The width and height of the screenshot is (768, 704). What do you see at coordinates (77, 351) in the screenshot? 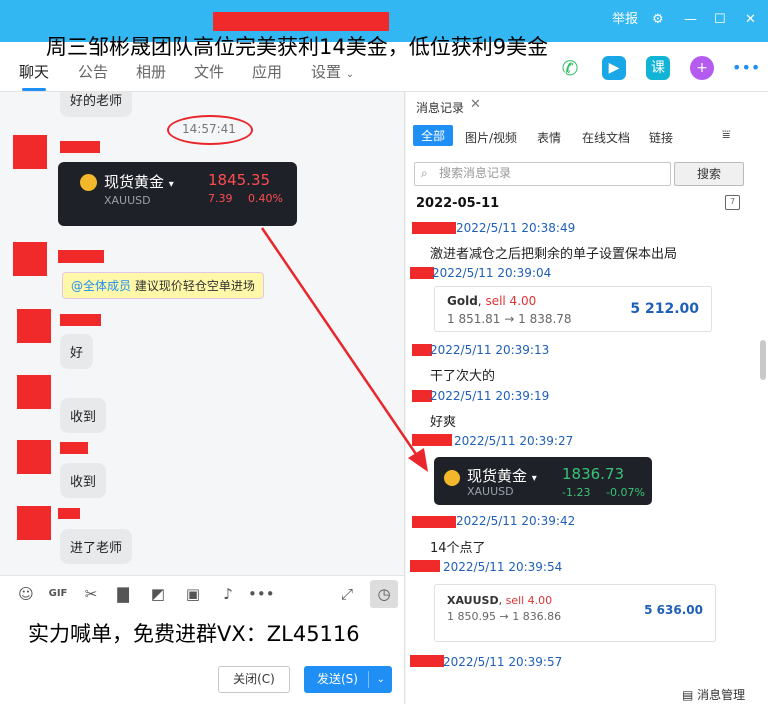
I see `message-bubble: 好` at bounding box center [77, 351].